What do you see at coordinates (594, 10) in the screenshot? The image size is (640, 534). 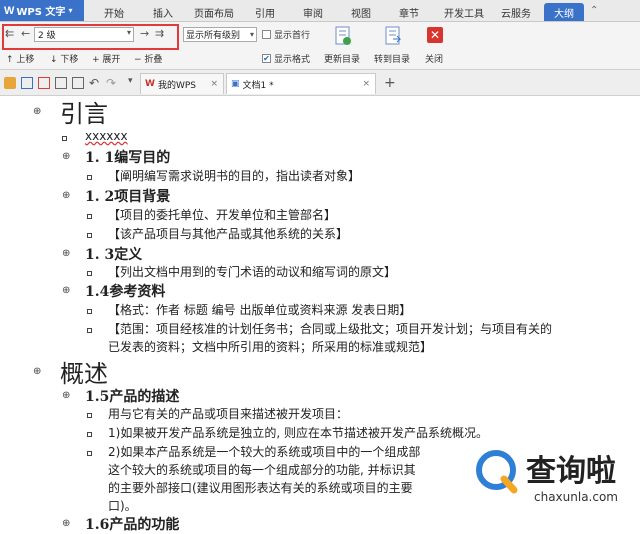 I see `minimize-ribbon-icon: ⌃` at bounding box center [594, 10].